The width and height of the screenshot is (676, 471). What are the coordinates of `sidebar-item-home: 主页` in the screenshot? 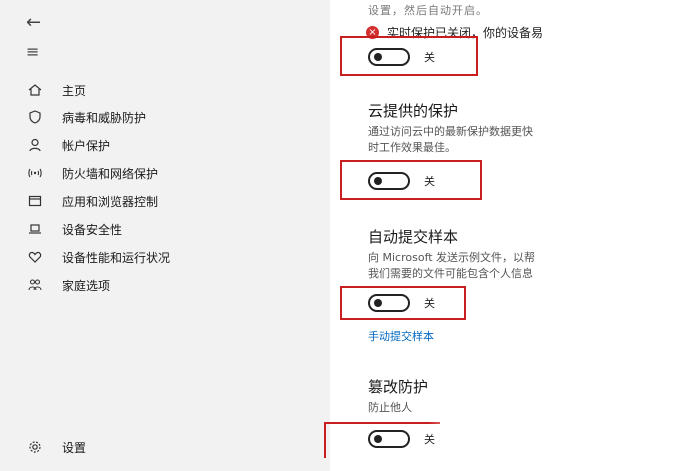 It's located at (55, 90).